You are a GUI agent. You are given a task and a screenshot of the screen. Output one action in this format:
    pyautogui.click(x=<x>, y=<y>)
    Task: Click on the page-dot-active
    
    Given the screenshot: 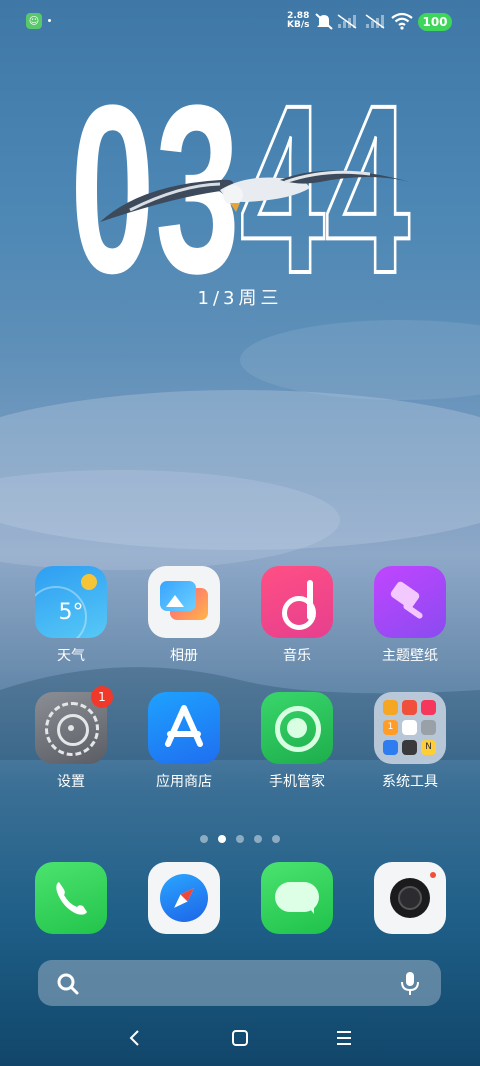 What is the action you would take?
    pyautogui.click(x=222, y=839)
    